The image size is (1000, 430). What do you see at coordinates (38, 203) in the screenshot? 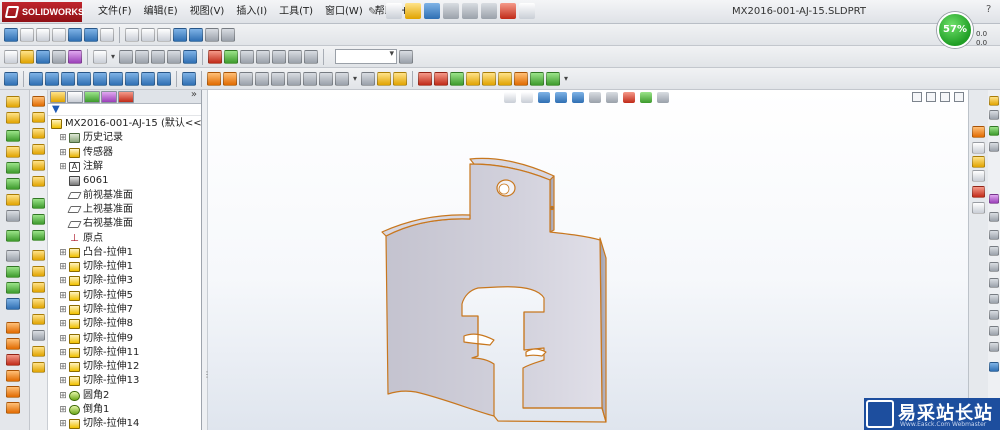
I see `spline-side-icon` at bounding box center [38, 203].